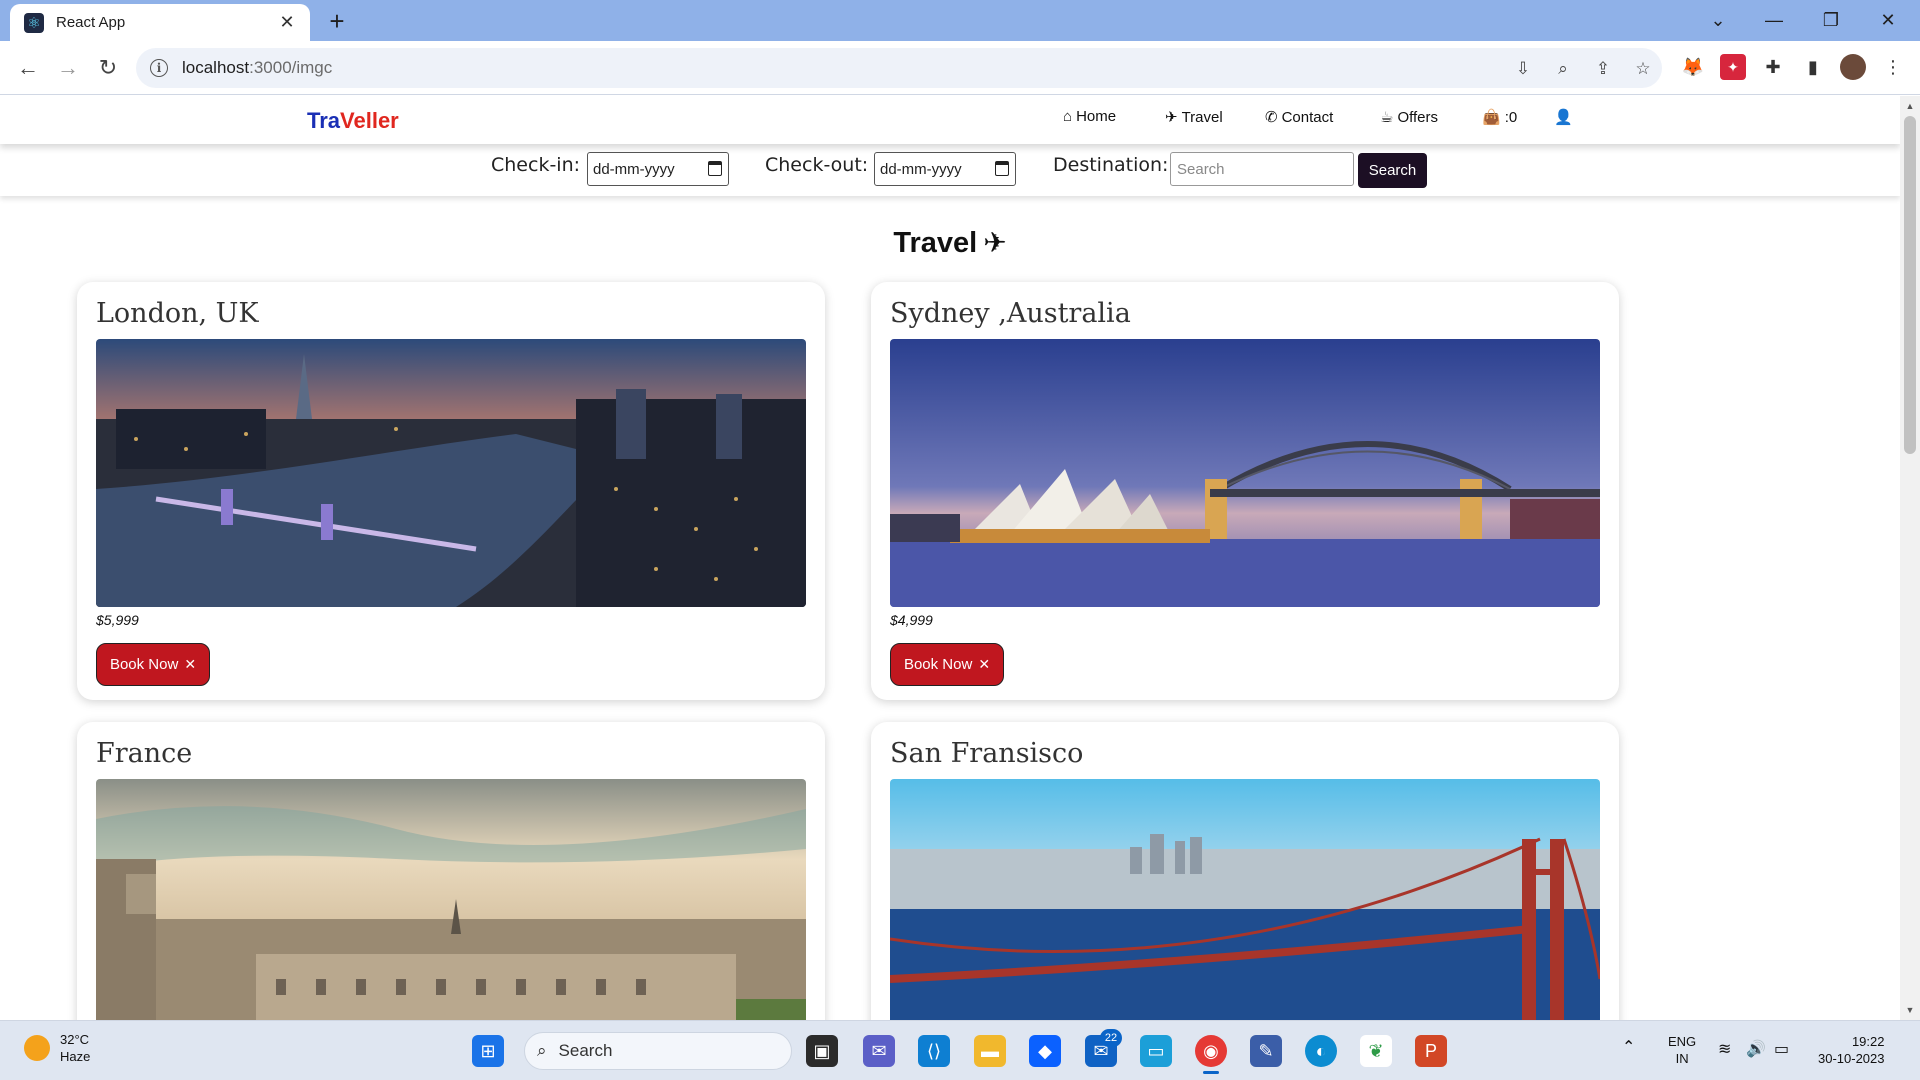 The width and height of the screenshot is (1920, 1080). I want to click on clock: 19:22 30-10-2023, so click(1851, 1050).